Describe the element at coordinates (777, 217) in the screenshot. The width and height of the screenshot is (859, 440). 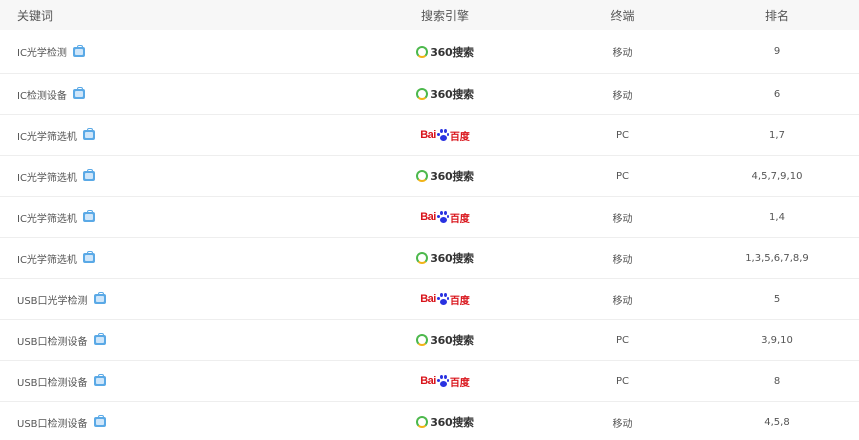
I see `rank-cell: 1,4` at that location.